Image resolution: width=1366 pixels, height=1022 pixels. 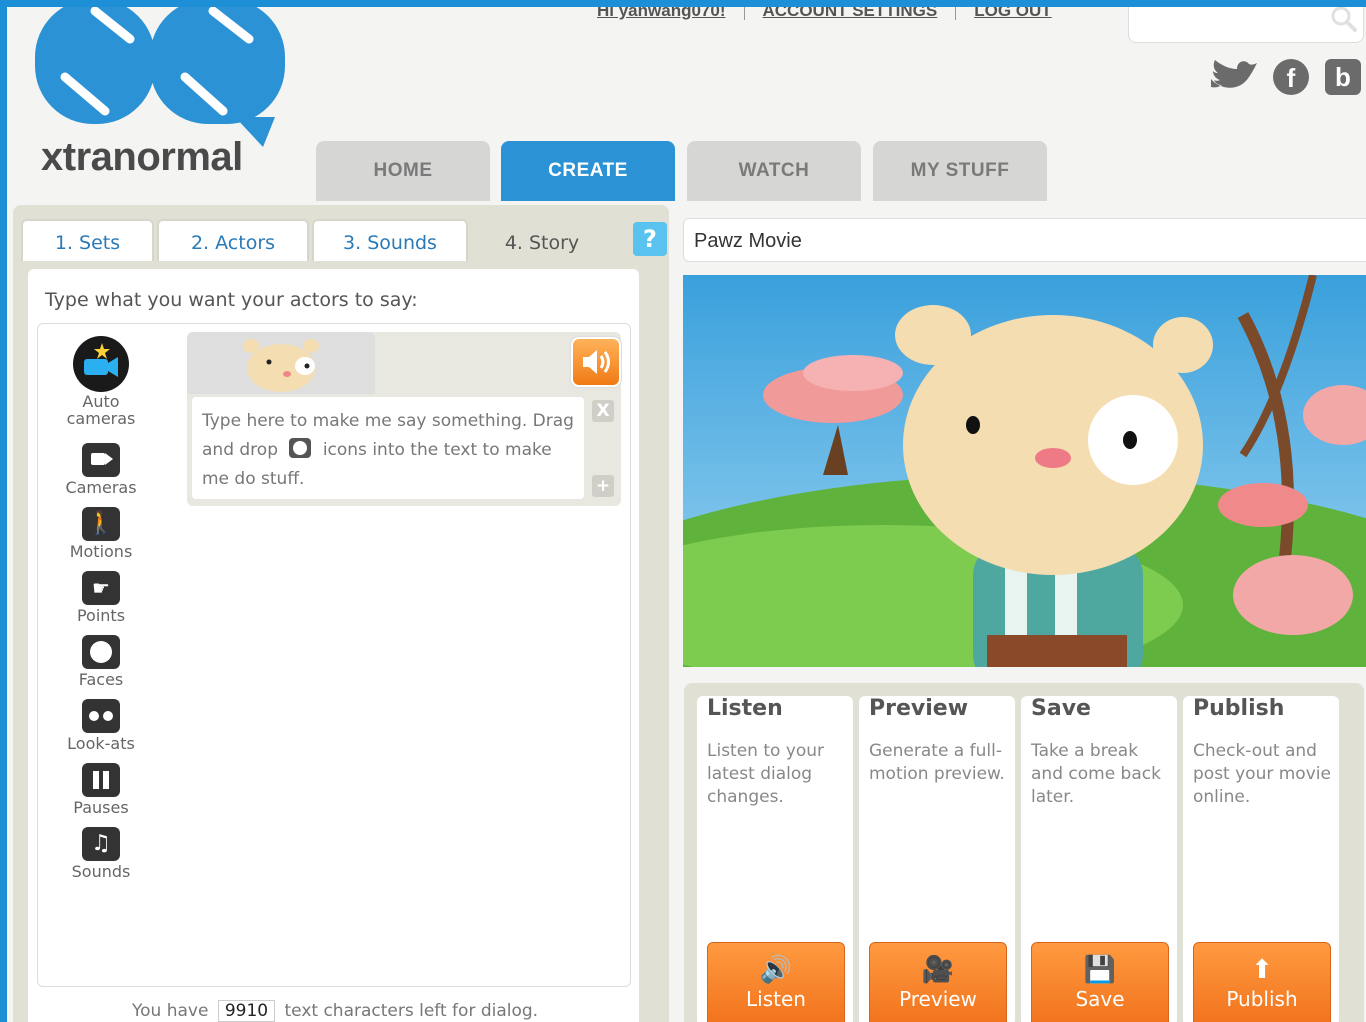 I want to click on floppy-icon: 💾, so click(x=1100, y=970).